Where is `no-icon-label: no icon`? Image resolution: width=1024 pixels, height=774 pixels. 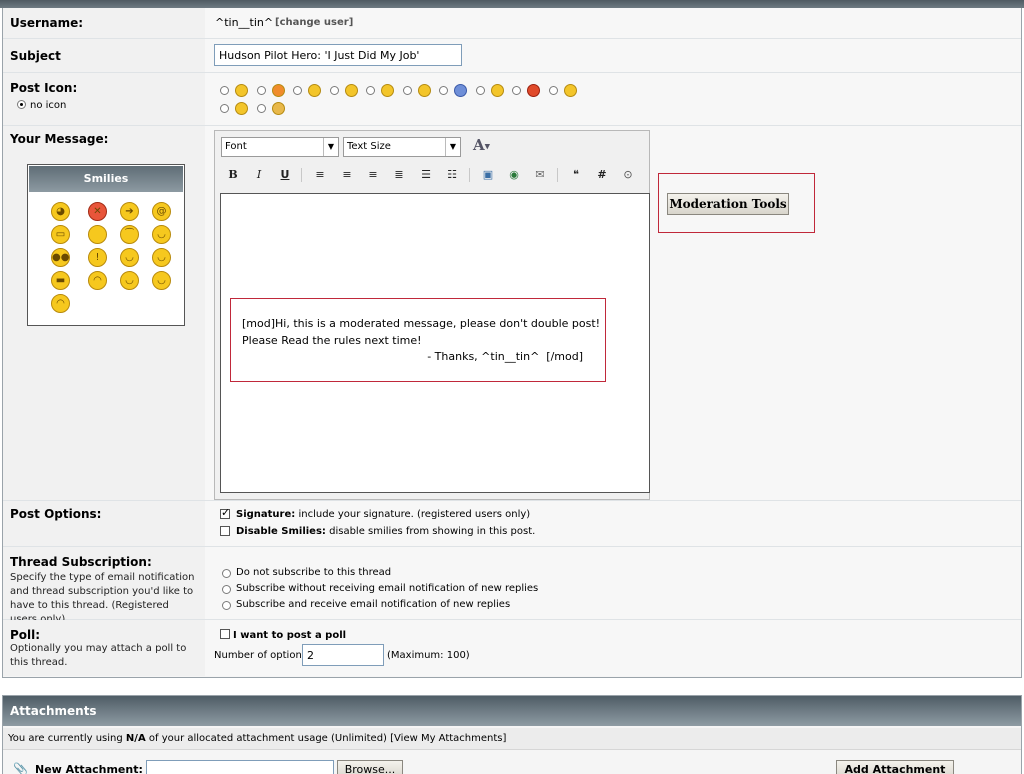
no-icon-label: no icon is located at coordinates (48, 105).